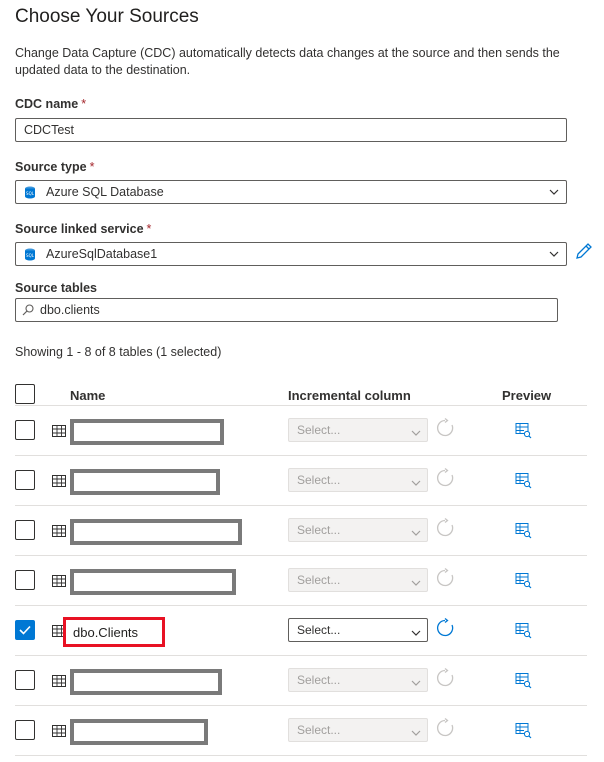  Describe the element at coordinates (25, 394) in the screenshot. I see `select-all-checkbox` at that location.